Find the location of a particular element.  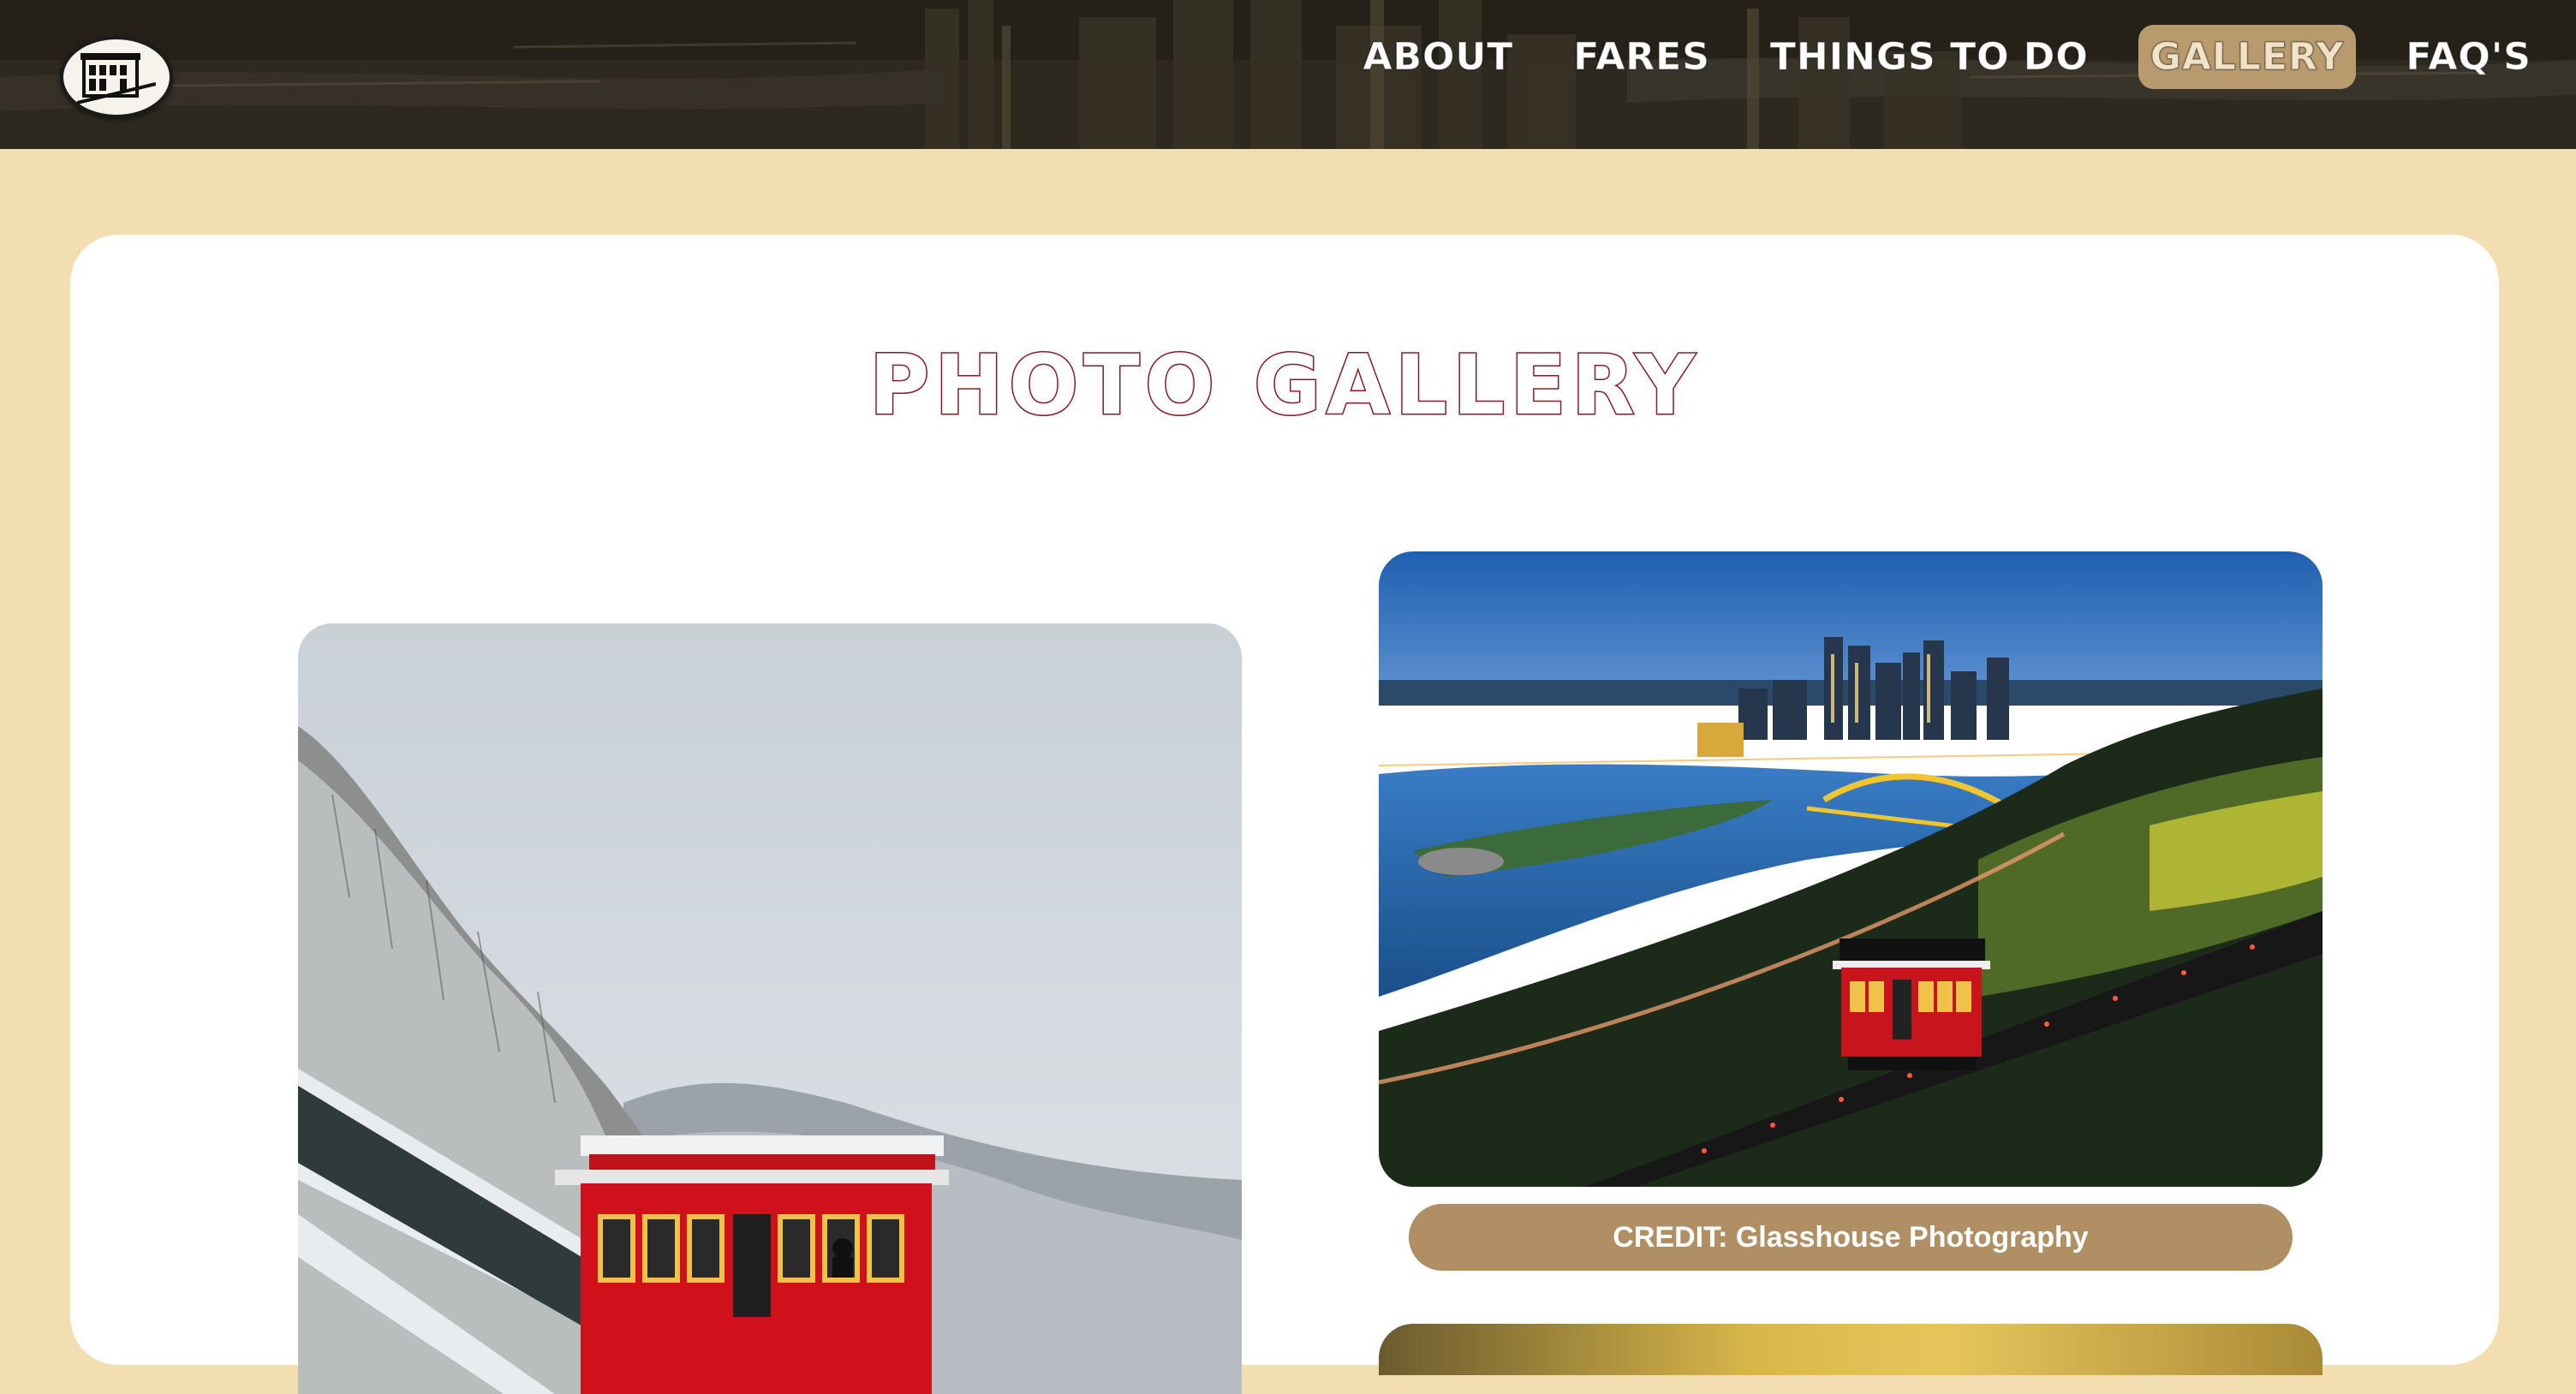

nav-things-to-do: THINGS TO DO is located at coordinates (1930, 57).